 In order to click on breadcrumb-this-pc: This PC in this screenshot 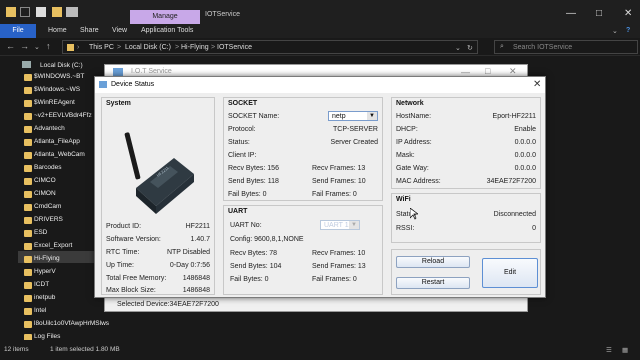, I will do `click(101, 47)`.